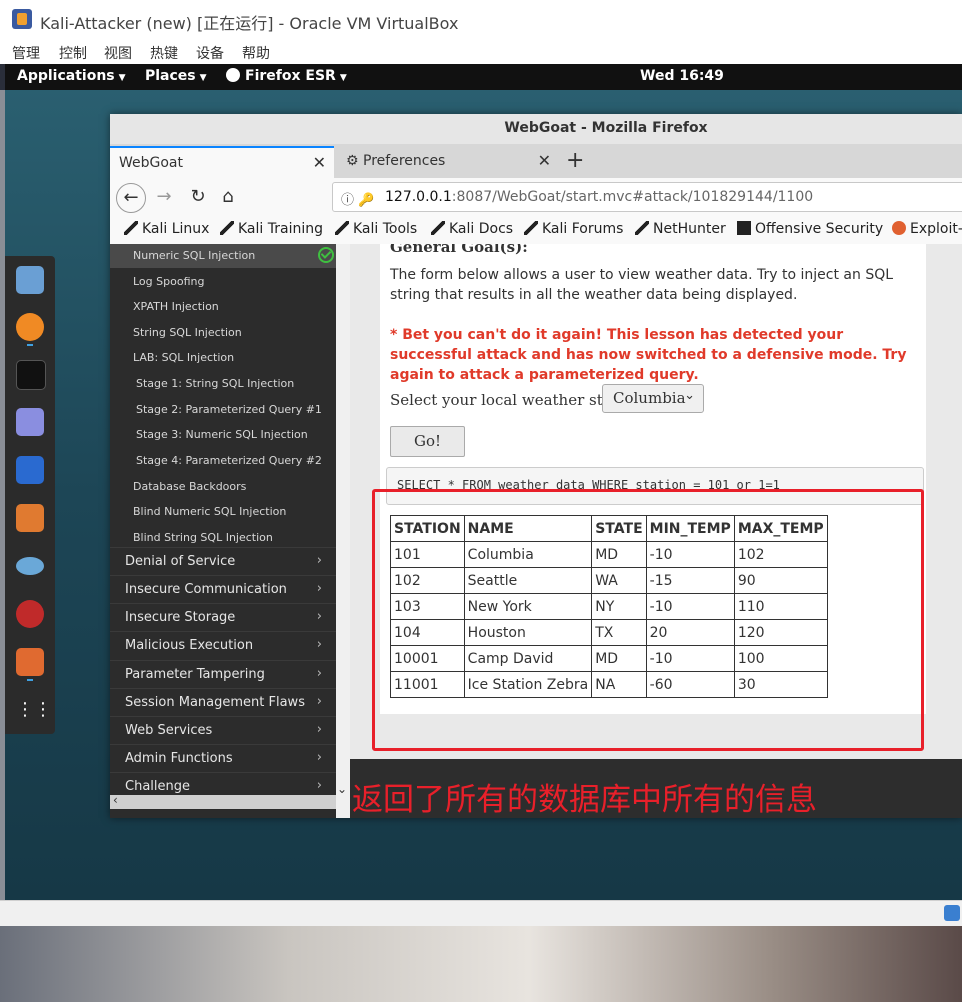 This screenshot has height=1002, width=962. What do you see at coordinates (223, 589) in the screenshot?
I see `sidebar-category-insecure-communication: Insecure Communication ›` at bounding box center [223, 589].